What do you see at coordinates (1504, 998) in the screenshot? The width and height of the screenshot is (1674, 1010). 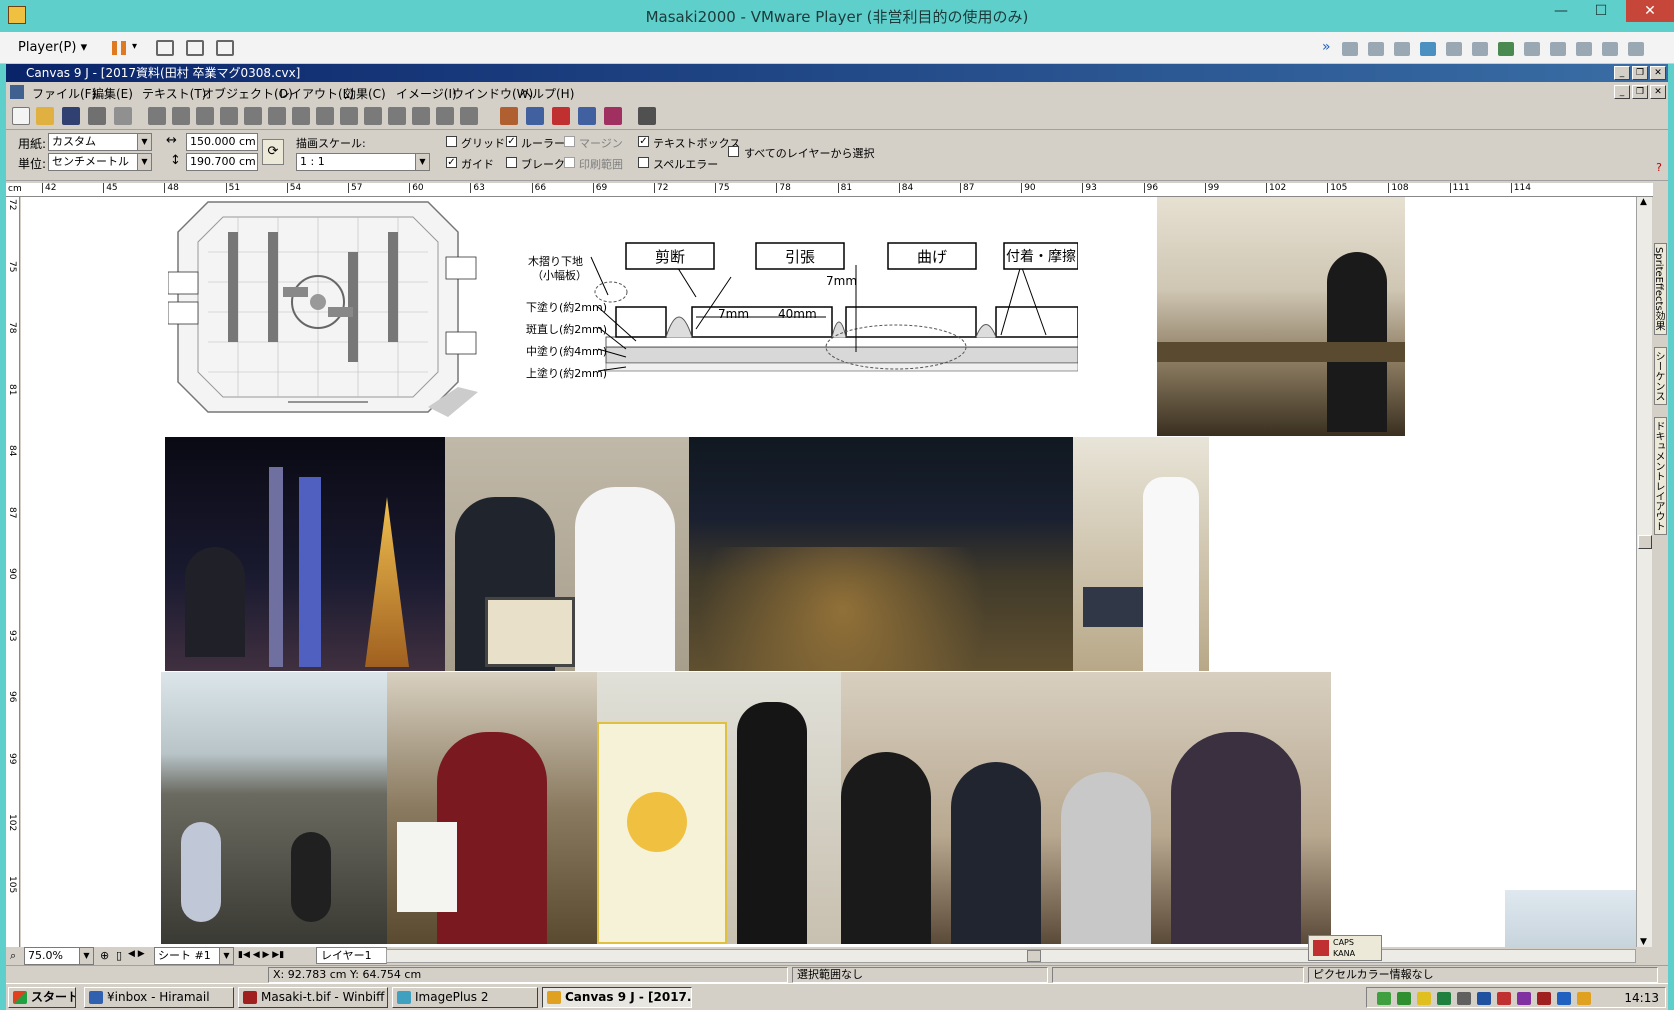 I see `tray-antivirus-icon` at bounding box center [1504, 998].